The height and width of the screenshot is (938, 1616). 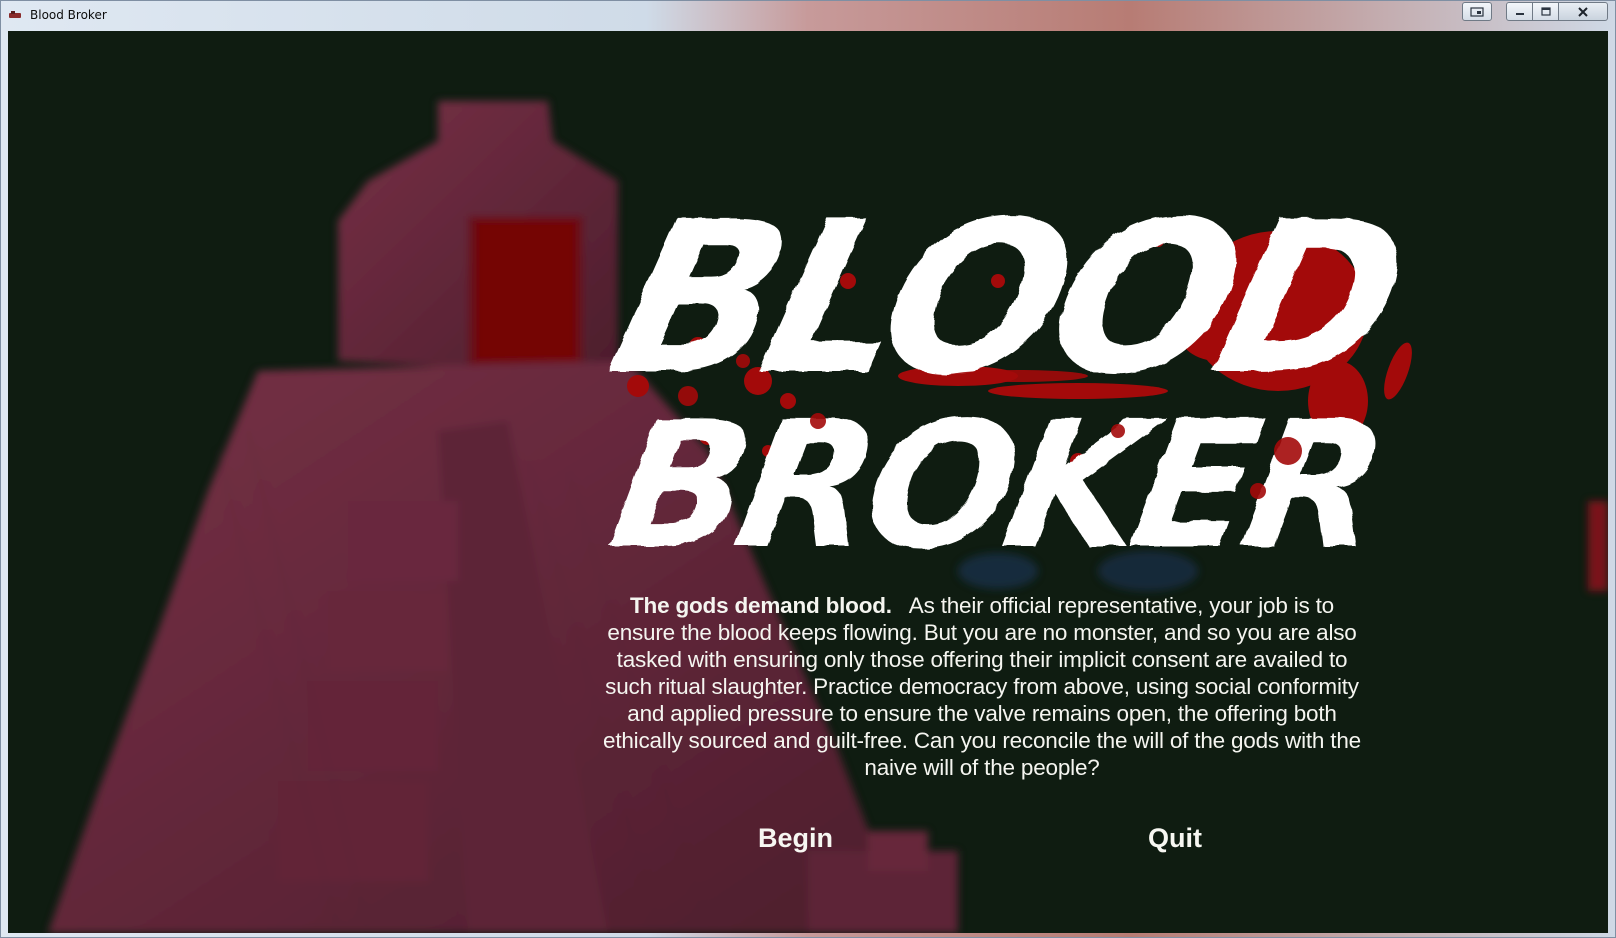 What do you see at coordinates (808, 16) in the screenshot?
I see `title-bar: Blood Broker` at bounding box center [808, 16].